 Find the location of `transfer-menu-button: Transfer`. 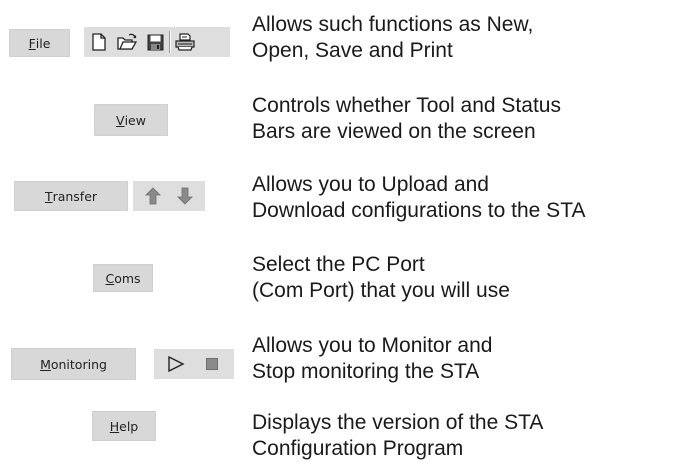

transfer-menu-button: Transfer is located at coordinates (71, 196).